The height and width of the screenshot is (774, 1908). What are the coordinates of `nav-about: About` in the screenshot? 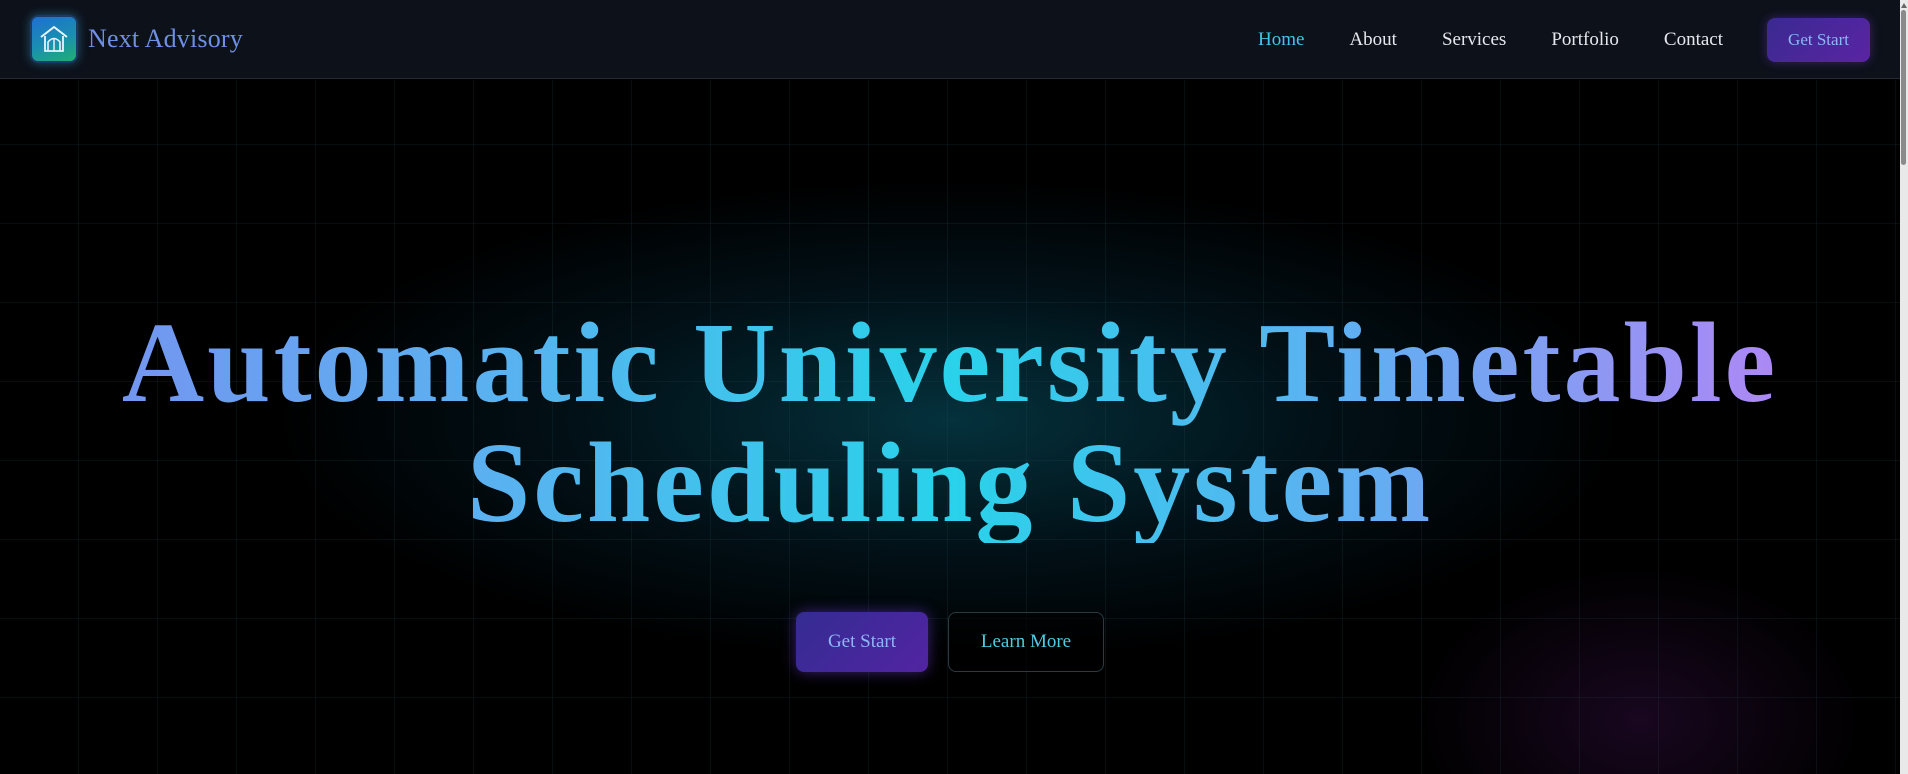 It's located at (1373, 40).